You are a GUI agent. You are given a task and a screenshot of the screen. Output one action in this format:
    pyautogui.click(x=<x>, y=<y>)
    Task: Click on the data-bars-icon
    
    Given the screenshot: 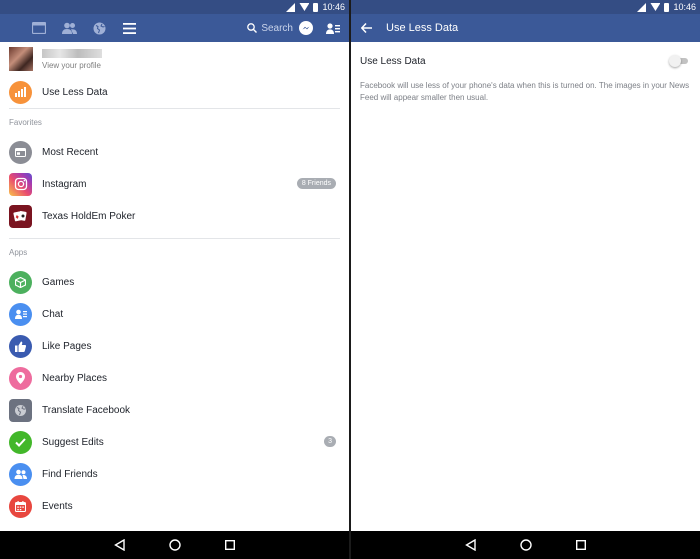 What is the action you would take?
    pyautogui.click(x=20, y=92)
    